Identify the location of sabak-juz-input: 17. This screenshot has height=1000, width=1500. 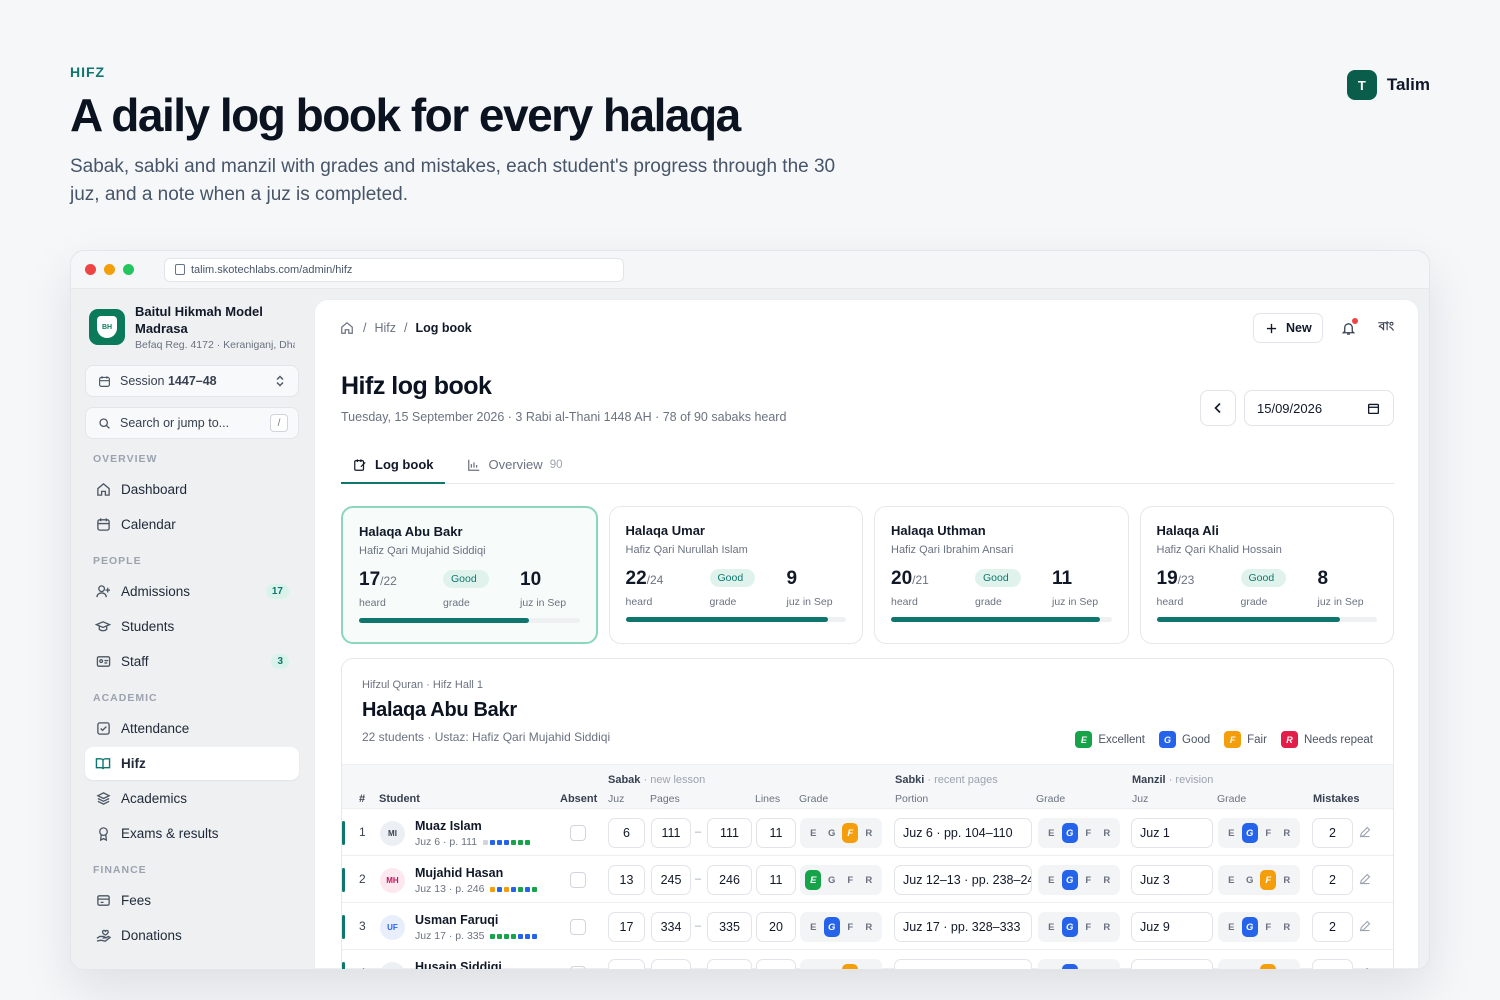
(626, 927).